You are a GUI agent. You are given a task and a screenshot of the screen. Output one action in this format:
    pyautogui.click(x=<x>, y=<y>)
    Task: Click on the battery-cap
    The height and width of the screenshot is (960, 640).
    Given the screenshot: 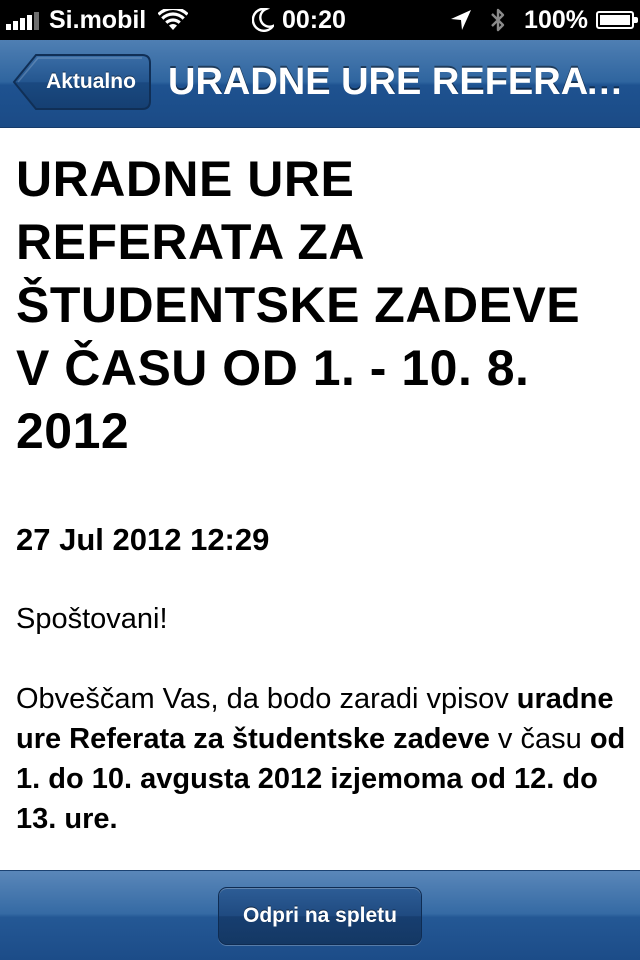 What is the action you would take?
    pyautogui.click(x=636, y=20)
    